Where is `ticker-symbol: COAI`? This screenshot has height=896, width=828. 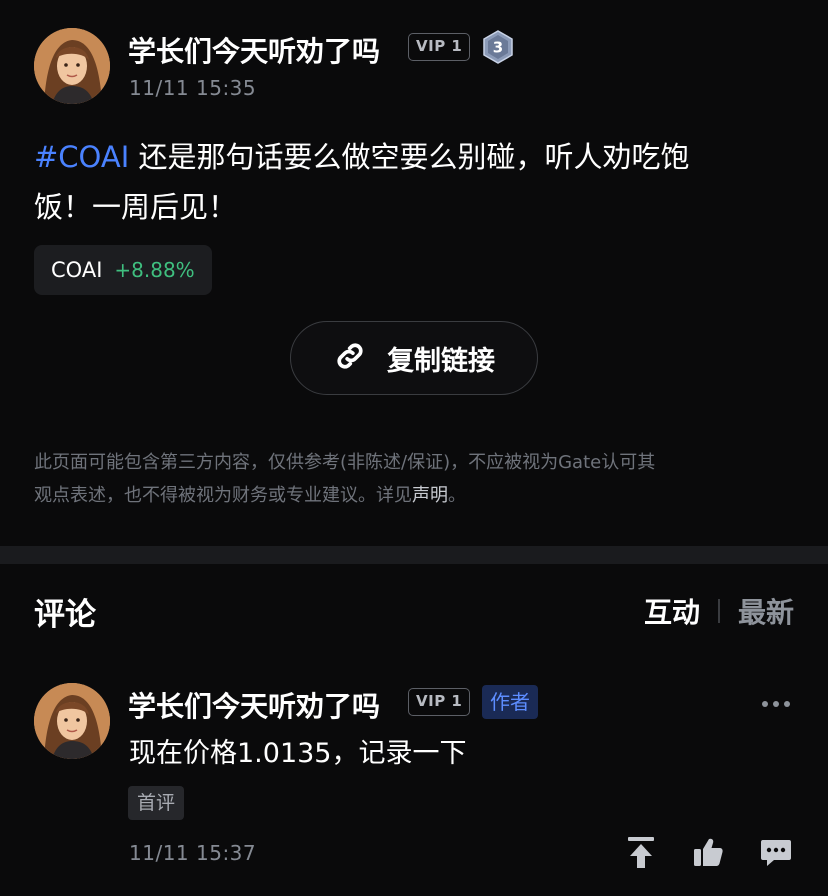 ticker-symbol: COAI is located at coordinates (77, 270).